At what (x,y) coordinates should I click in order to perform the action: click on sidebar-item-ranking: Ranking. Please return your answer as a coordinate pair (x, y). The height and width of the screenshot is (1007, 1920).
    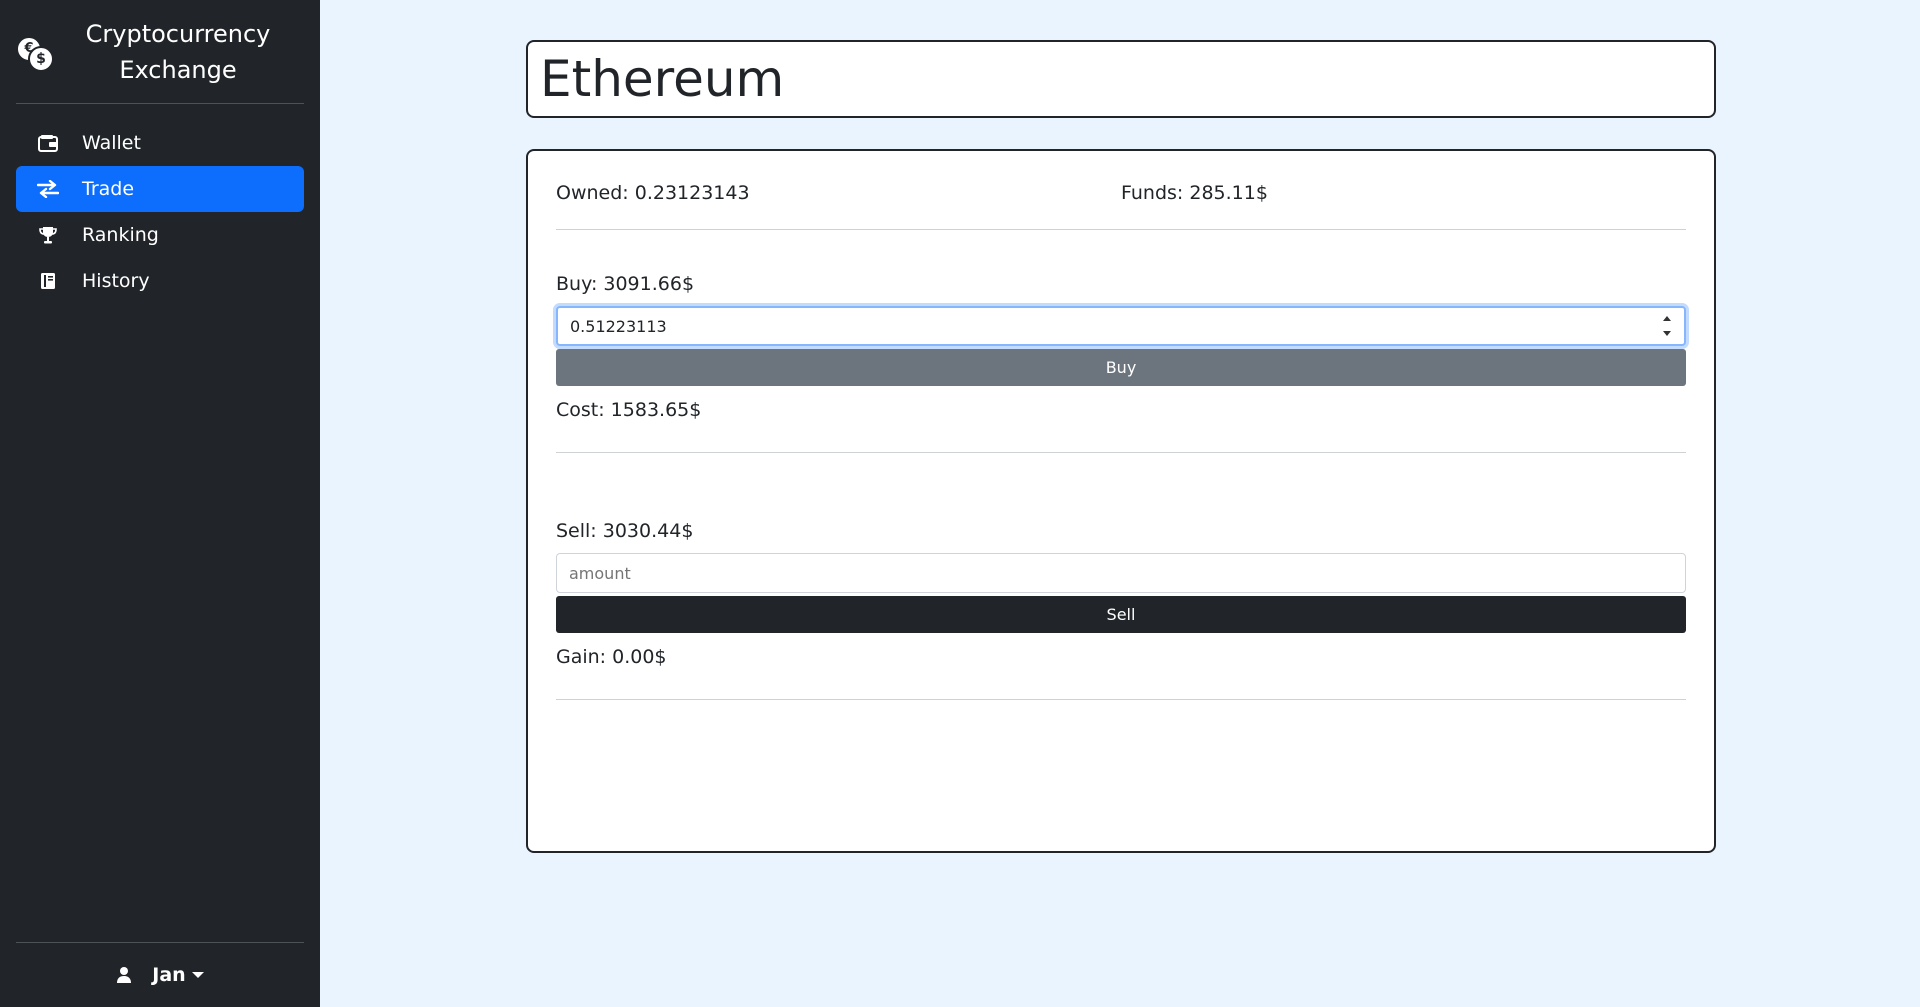
    Looking at the image, I should click on (160, 235).